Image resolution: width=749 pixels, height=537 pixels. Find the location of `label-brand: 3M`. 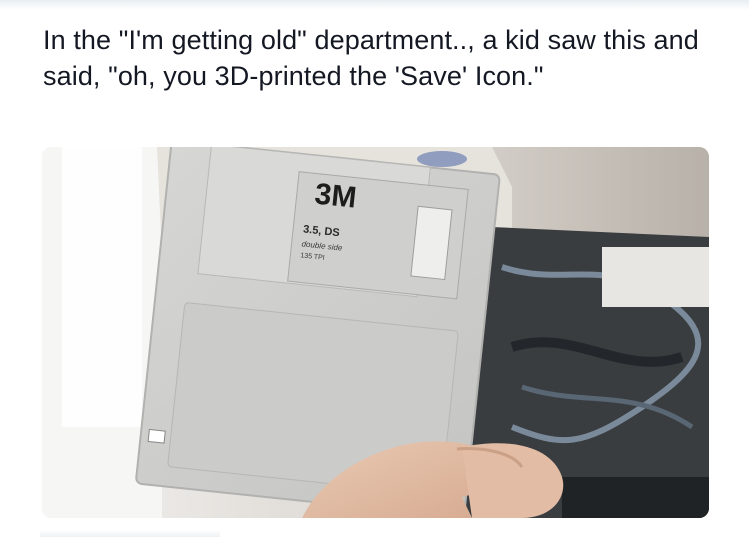

label-brand: 3M is located at coordinates (335, 196).